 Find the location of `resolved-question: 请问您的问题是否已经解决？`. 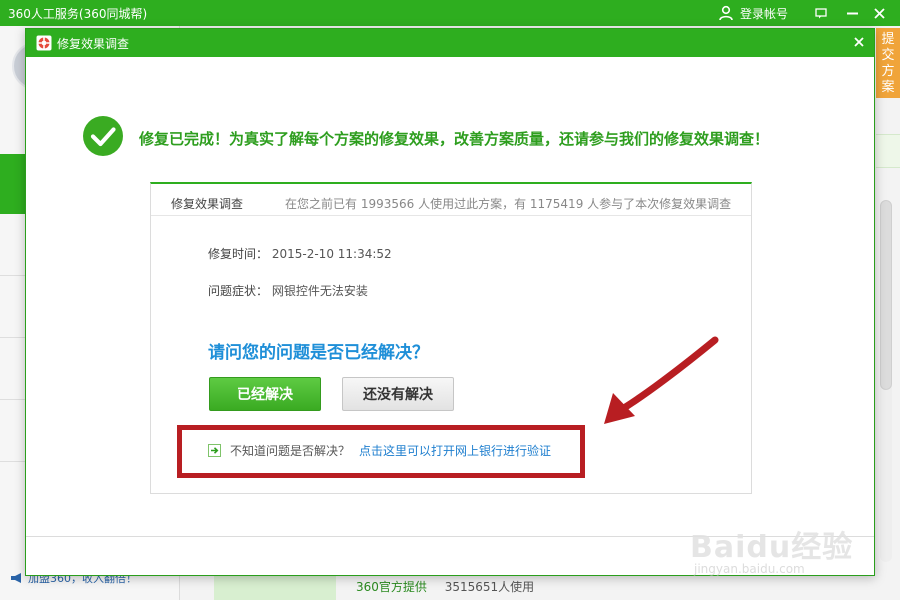

resolved-question: 请问您的问题是否已经解决？ is located at coordinates (318, 353).